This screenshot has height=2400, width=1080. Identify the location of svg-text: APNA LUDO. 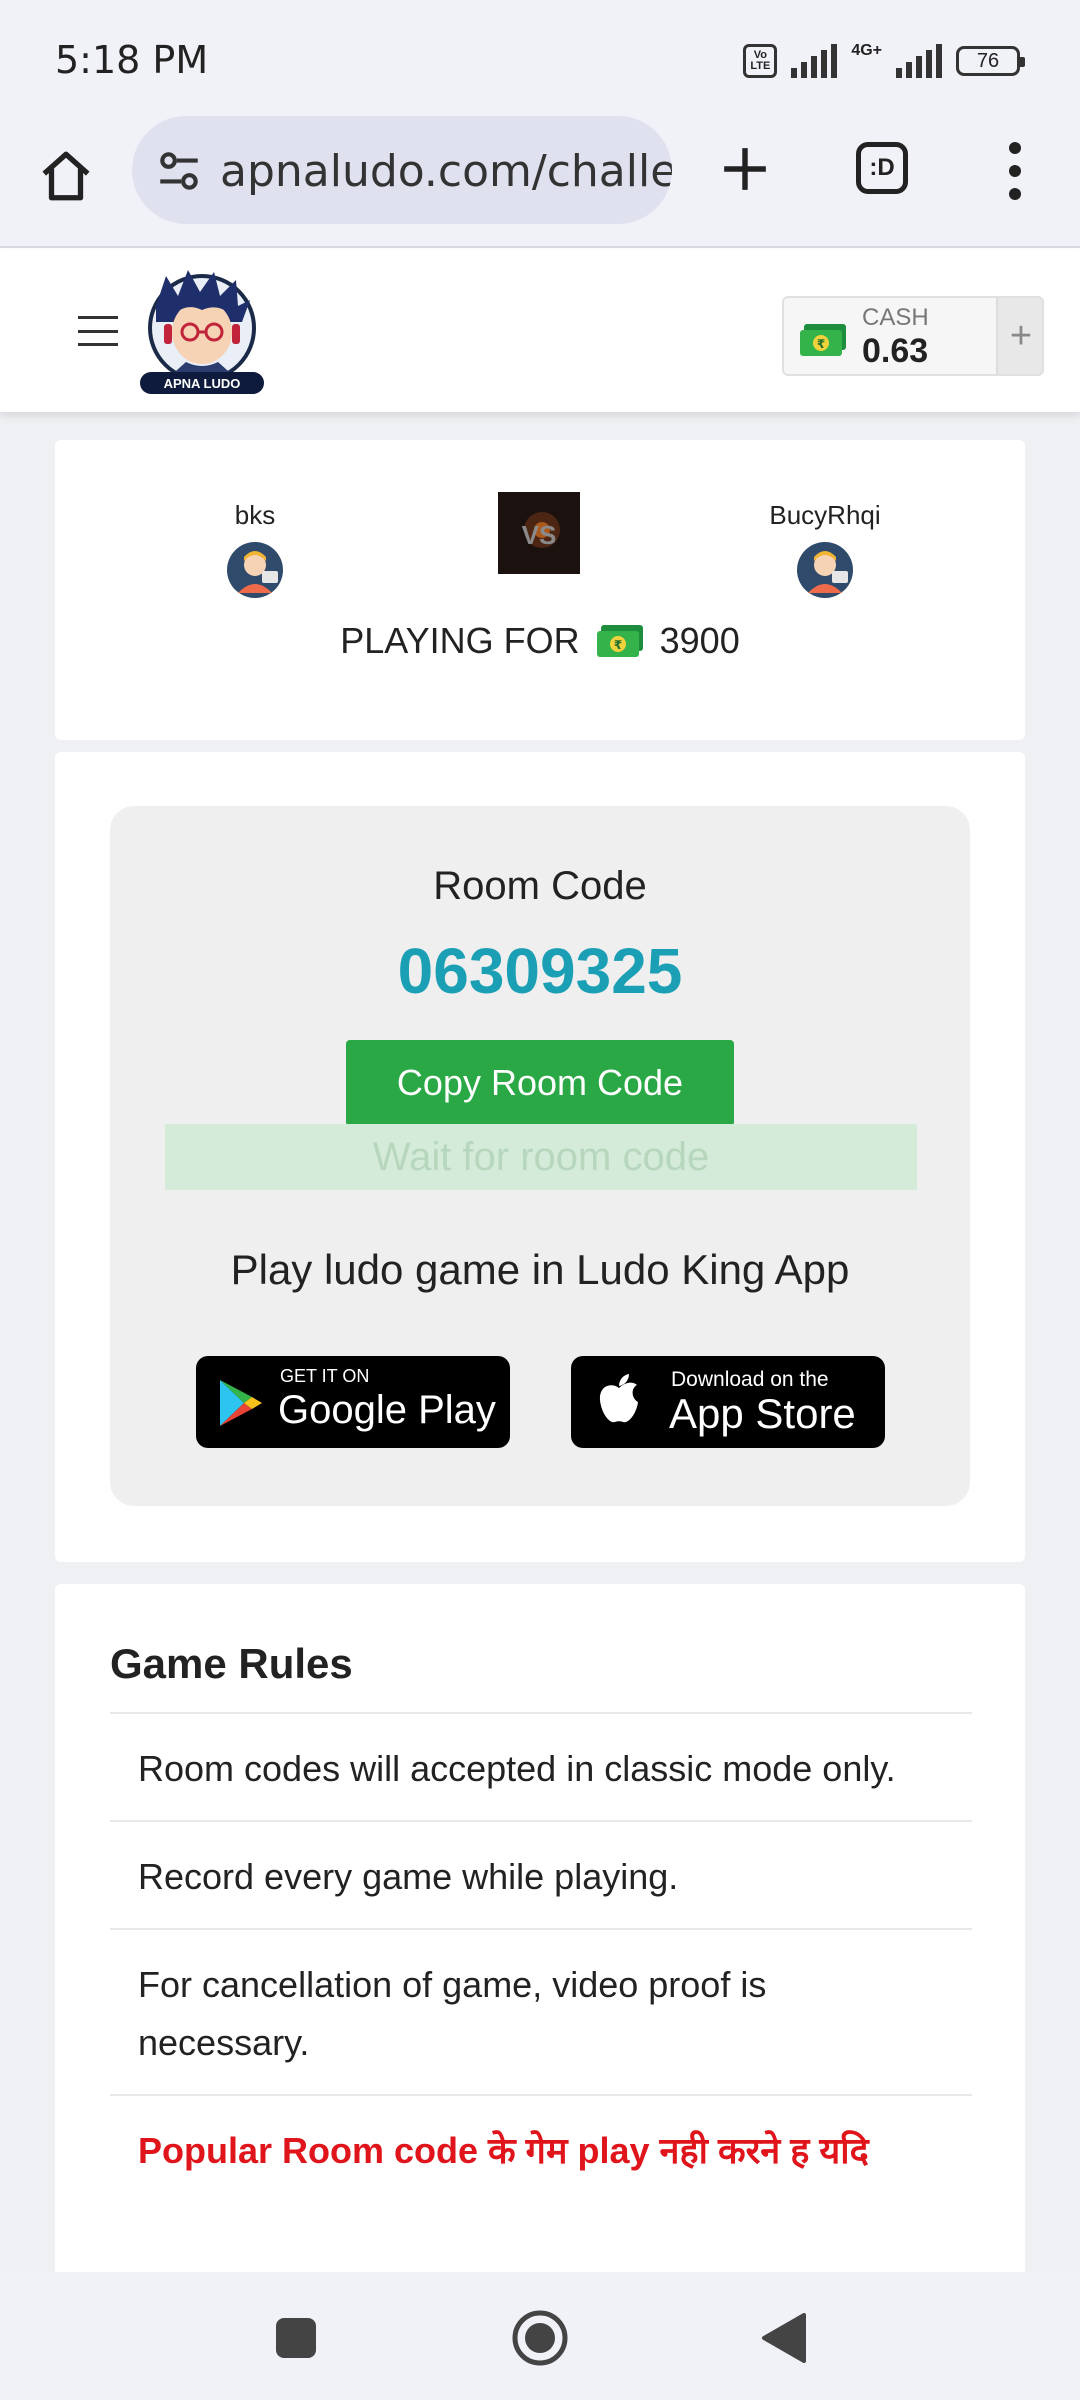
(202, 383).